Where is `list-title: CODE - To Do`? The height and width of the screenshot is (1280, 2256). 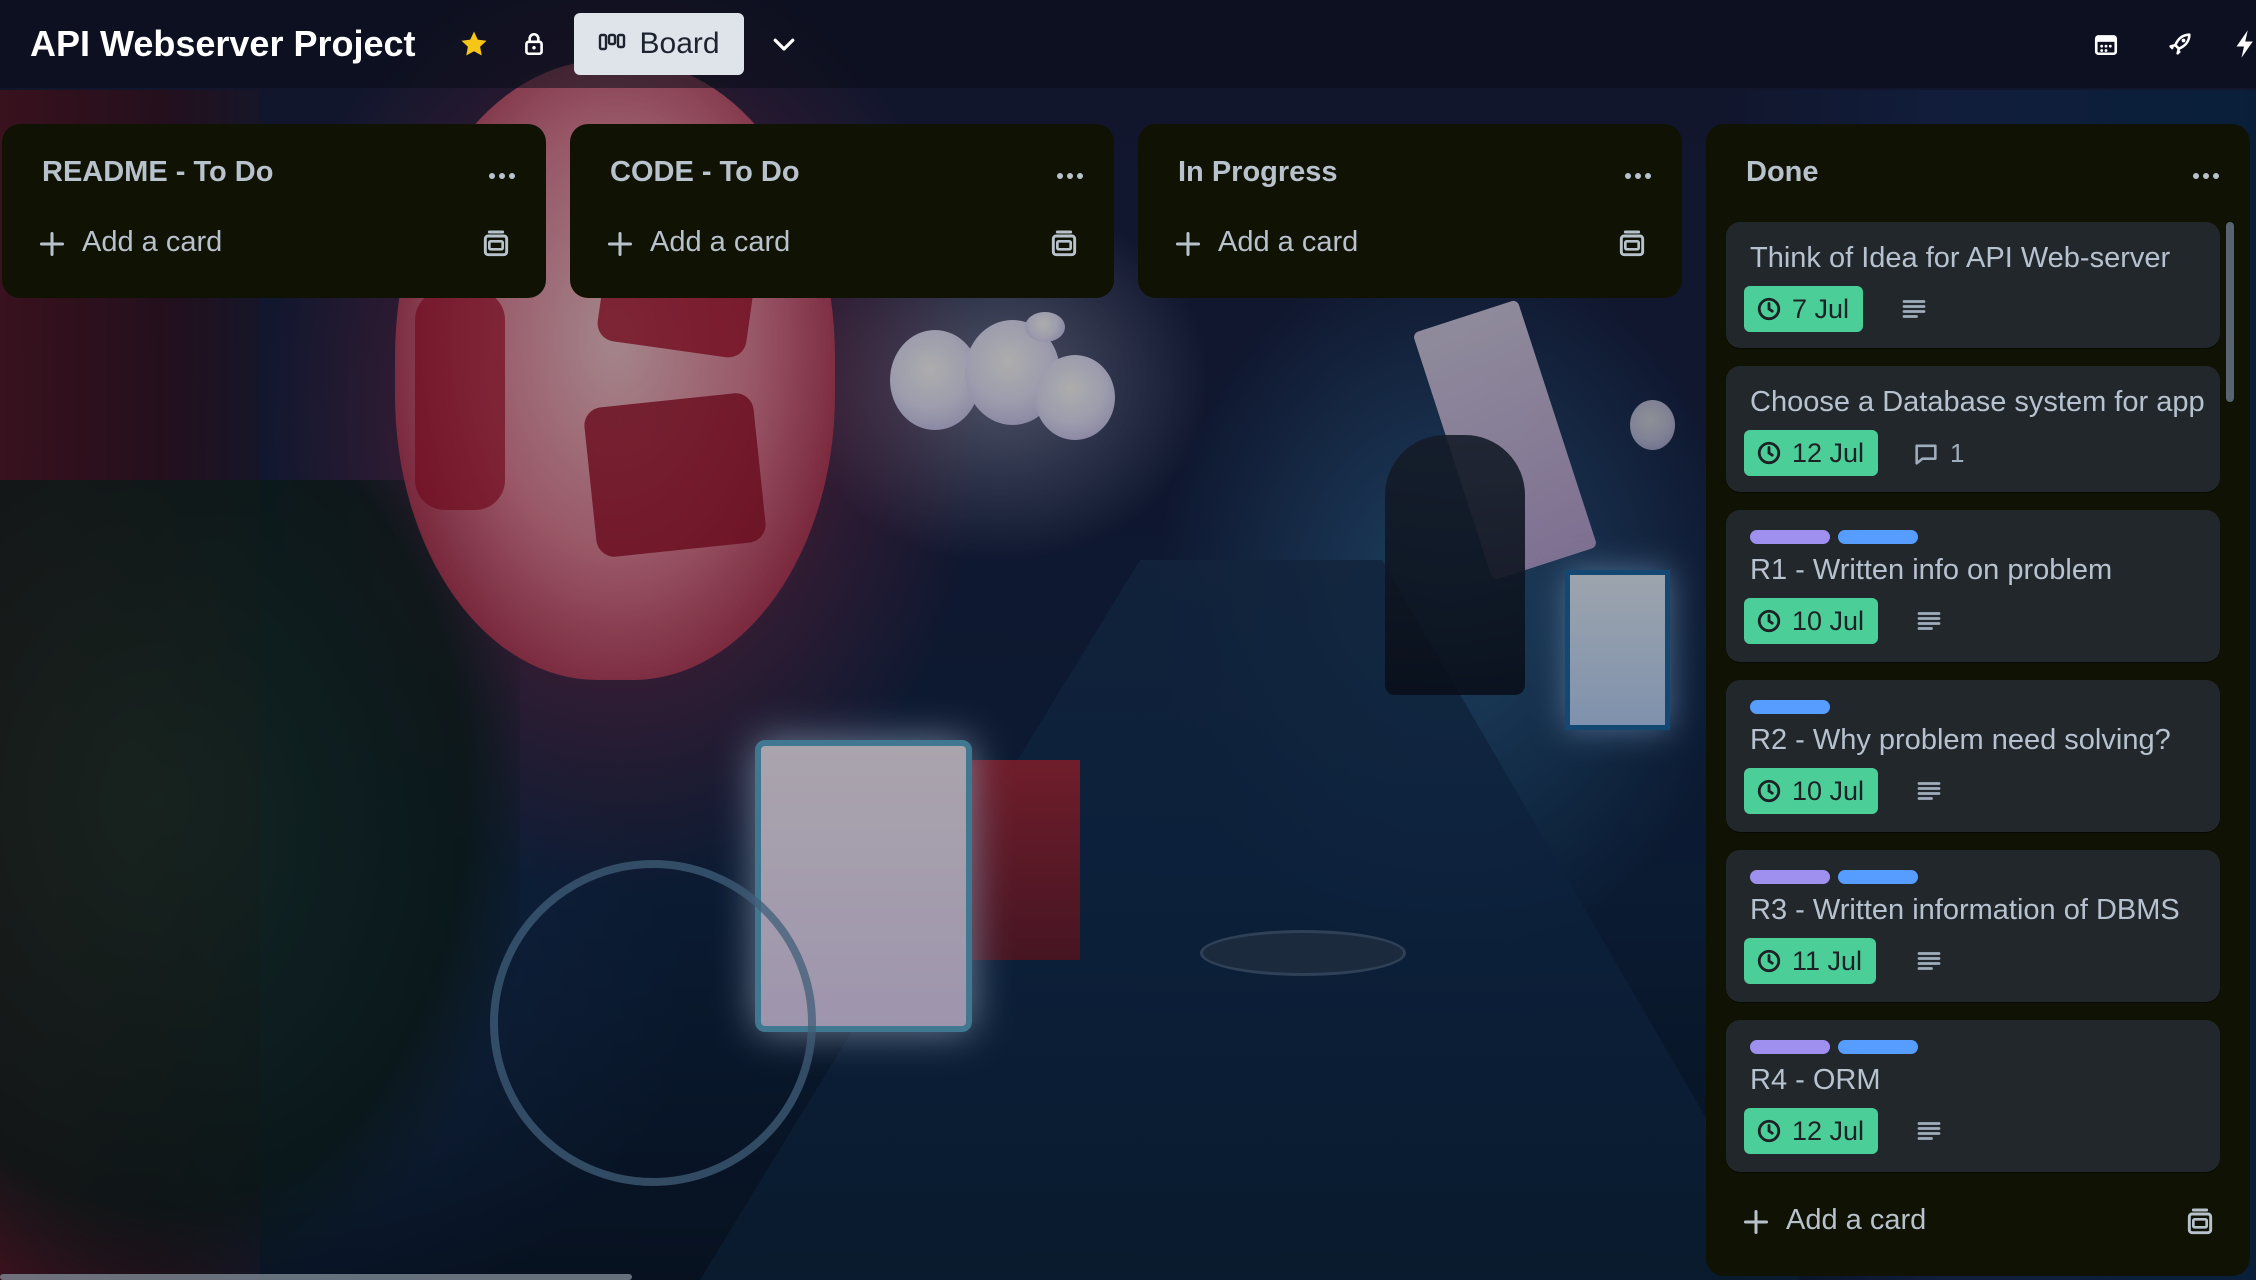 list-title: CODE - To Do is located at coordinates (705, 172).